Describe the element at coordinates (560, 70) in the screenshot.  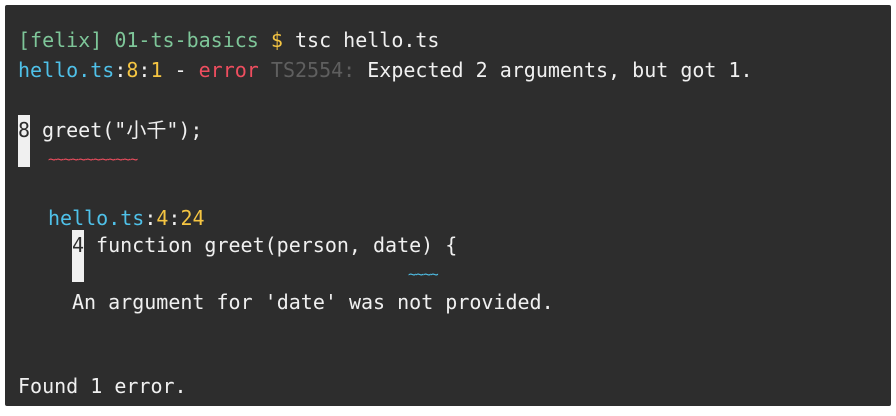
I see `error-message: Expected 2 arguments, but got 1.` at that location.